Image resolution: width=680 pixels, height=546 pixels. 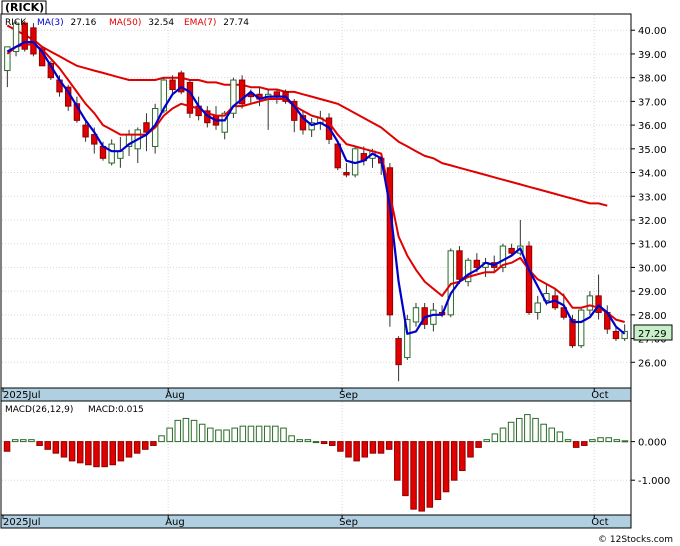 What do you see at coordinates (24, 7) in the screenshot?
I see `chart-title: (RICK)` at bounding box center [24, 7].